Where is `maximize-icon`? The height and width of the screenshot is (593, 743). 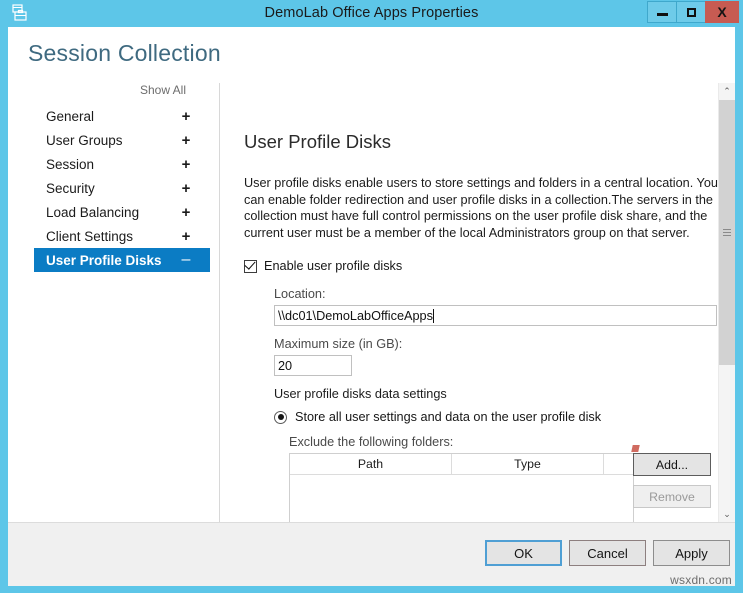
maximize-icon is located at coordinates (691, 12).